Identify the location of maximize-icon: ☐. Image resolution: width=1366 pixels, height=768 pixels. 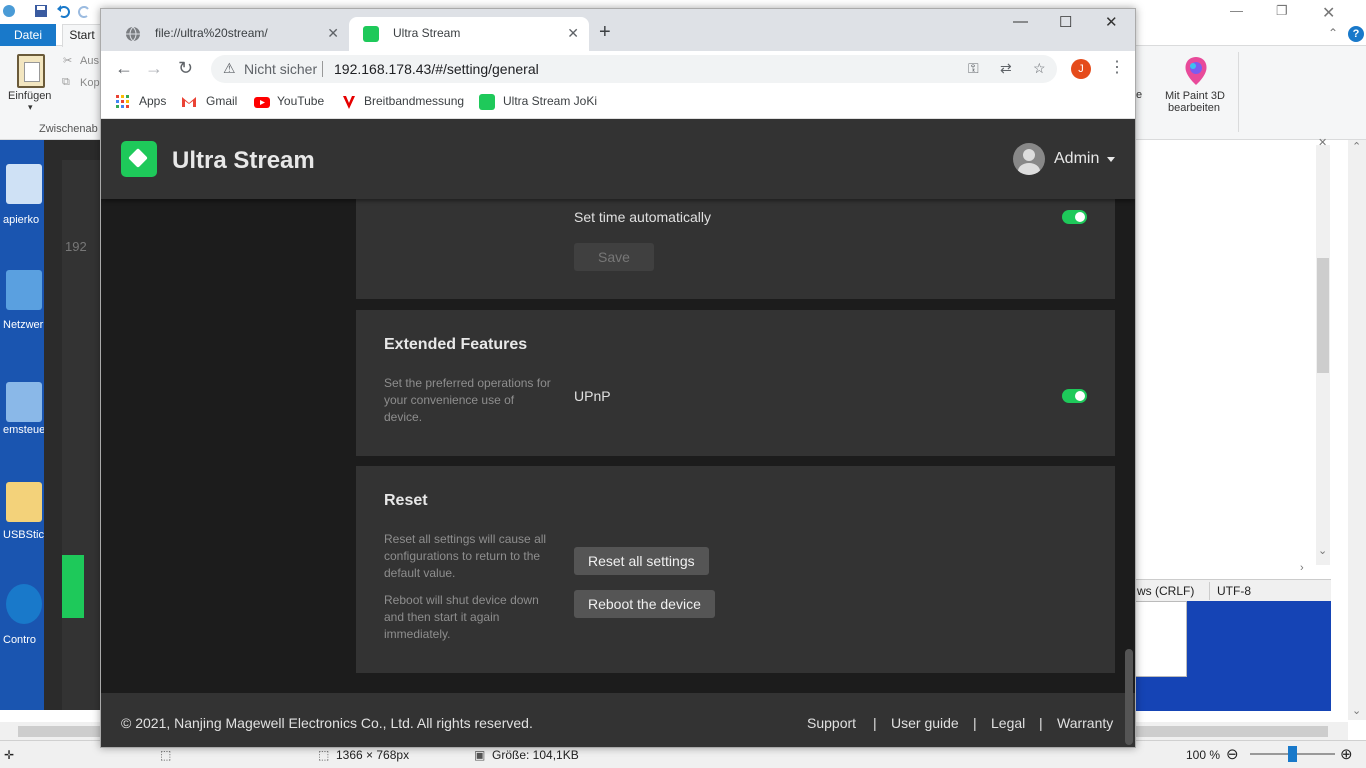
(1065, 22).